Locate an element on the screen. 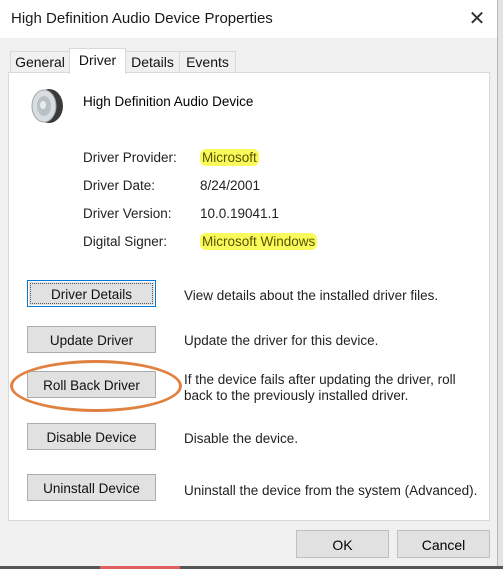 This screenshot has height=569, width=503. disable-device-description: Disable the device. is located at coordinates (241, 438).